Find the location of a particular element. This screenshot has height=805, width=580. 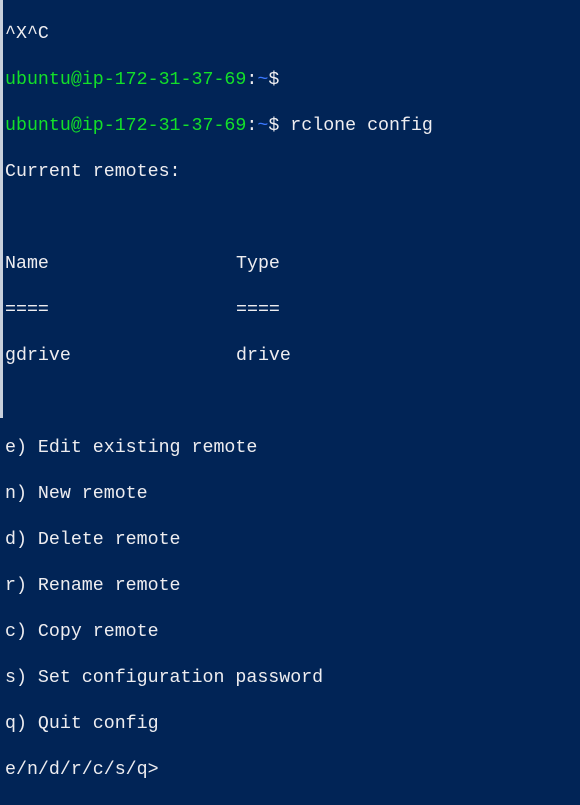

menu-item-new: n) New remote is located at coordinates (76, 494).